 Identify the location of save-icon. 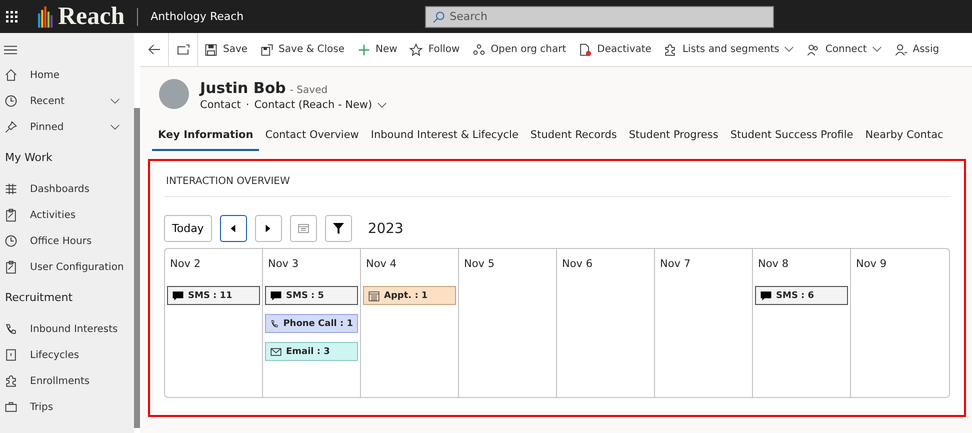
(211, 49).